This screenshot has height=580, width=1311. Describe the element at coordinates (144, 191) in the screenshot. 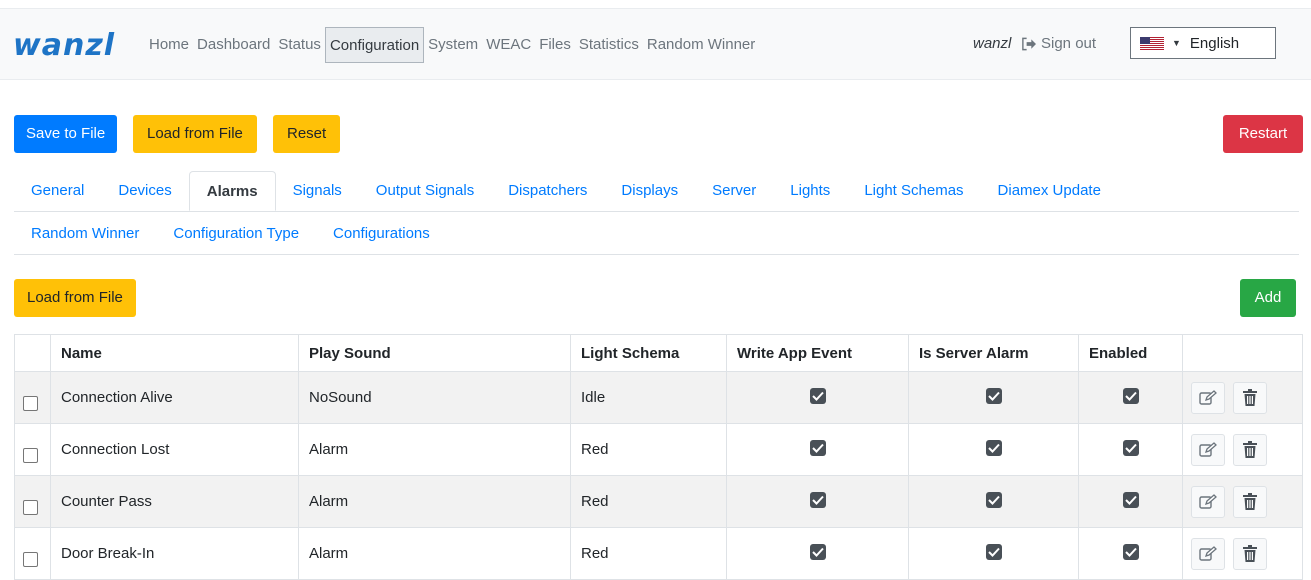

I see `tab-devices: Devices` at that location.